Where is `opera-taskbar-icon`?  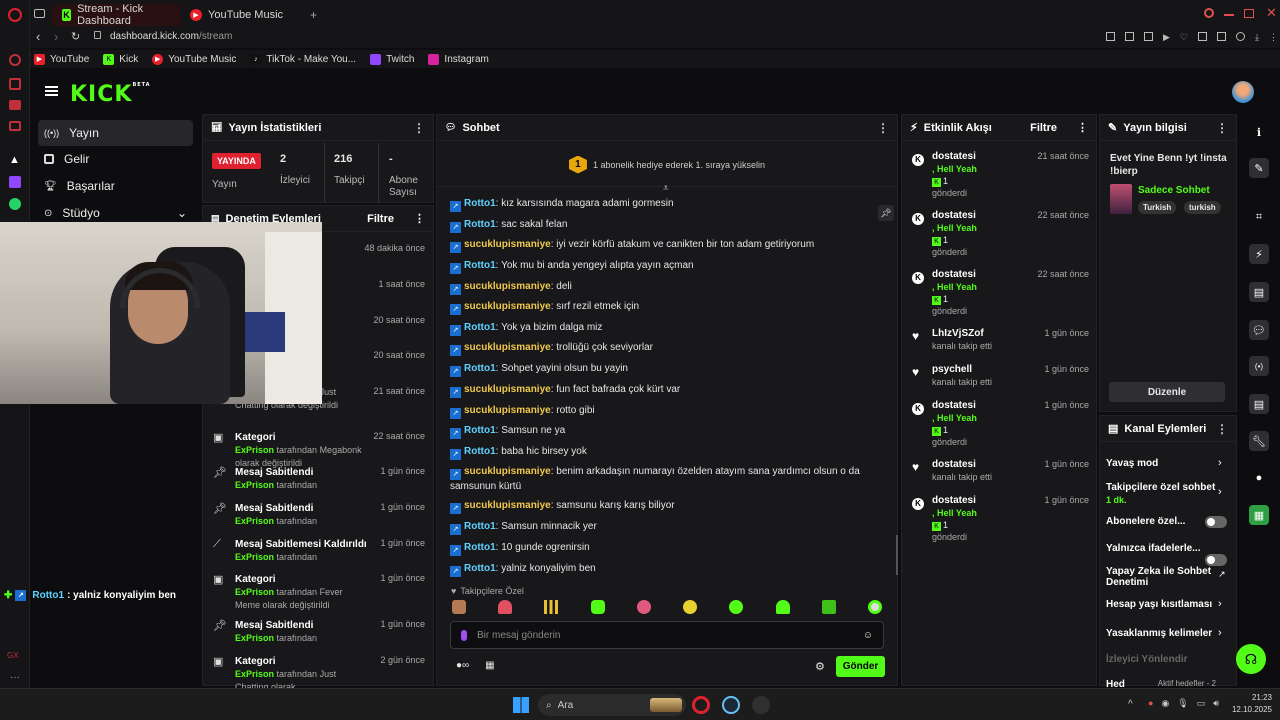
opera-taskbar-icon is located at coordinates (701, 705).